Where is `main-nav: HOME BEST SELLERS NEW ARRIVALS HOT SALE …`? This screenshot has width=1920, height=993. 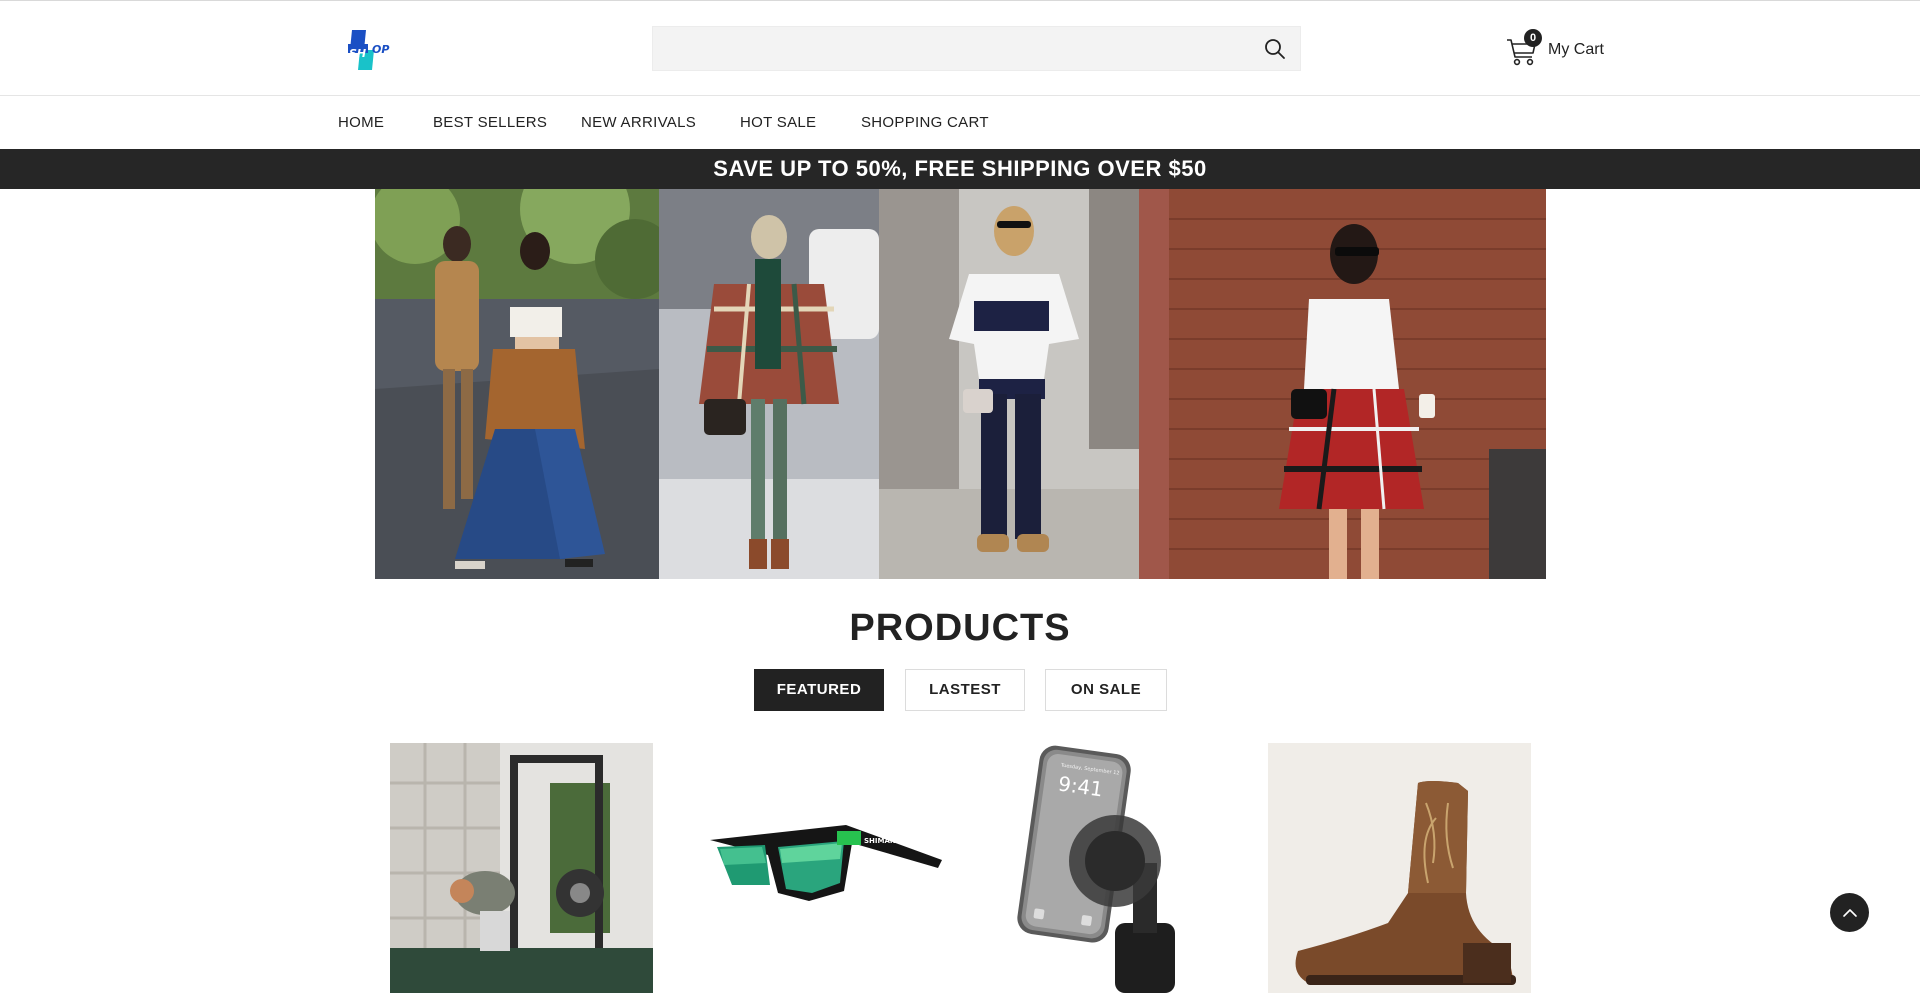
main-nav: HOME BEST SELLERS NEW ARRIVALS HOT SALE … is located at coordinates (960, 123).